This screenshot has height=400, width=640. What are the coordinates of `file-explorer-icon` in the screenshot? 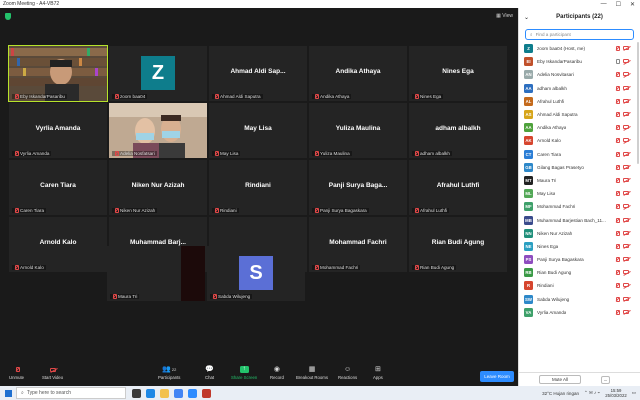 It's located at (164, 393).